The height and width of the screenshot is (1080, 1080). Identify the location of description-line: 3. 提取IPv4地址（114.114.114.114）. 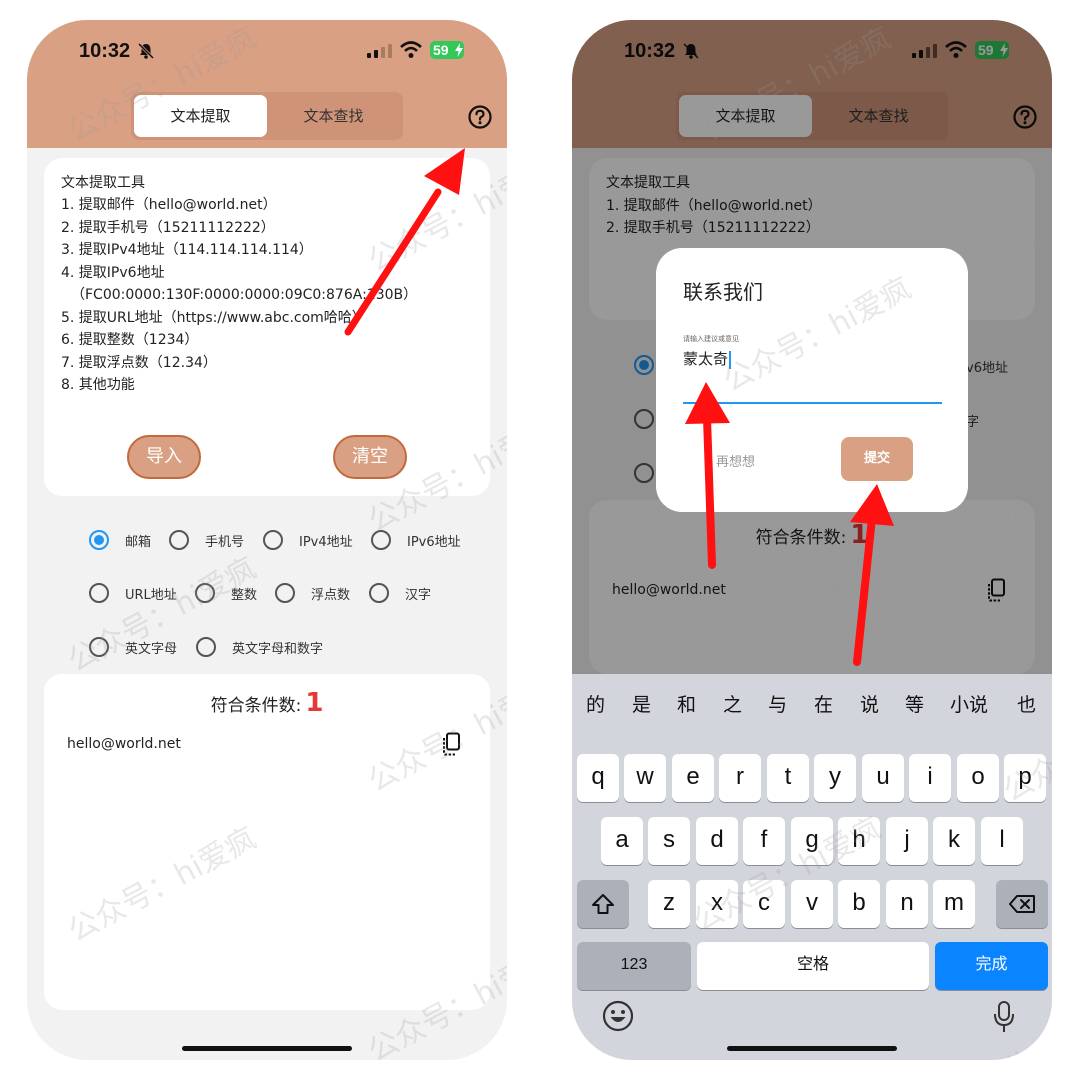
(187, 250).